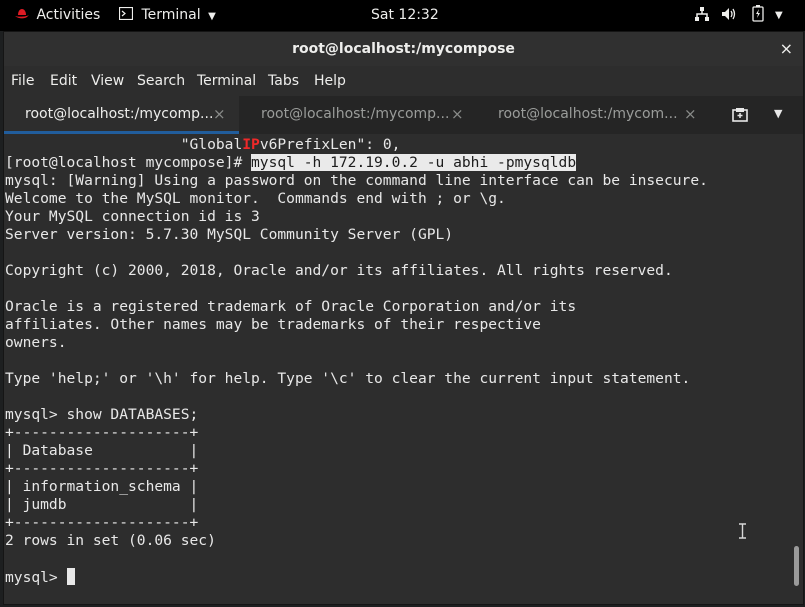 The image size is (805, 607). I want to click on mysql-prompt: mysql>, so click(36, 577).